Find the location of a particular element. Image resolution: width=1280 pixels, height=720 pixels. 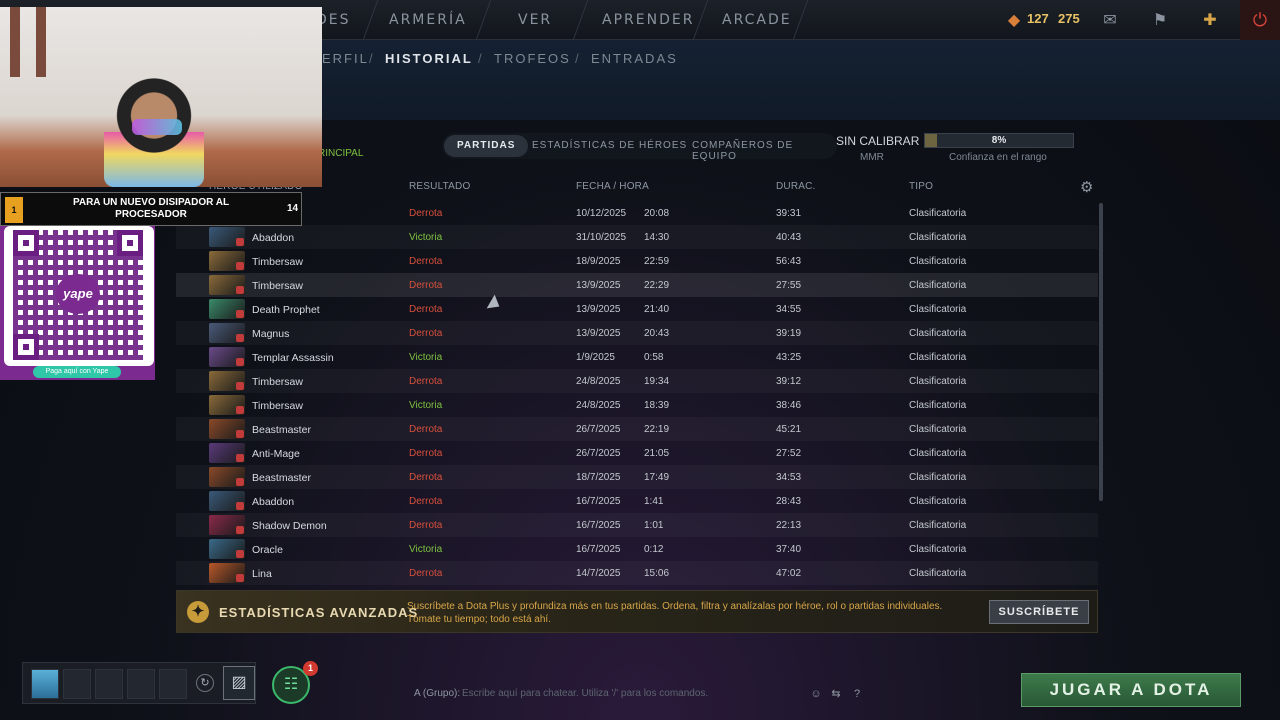

match-time: 1:41 is located at coordinates (654, 501).